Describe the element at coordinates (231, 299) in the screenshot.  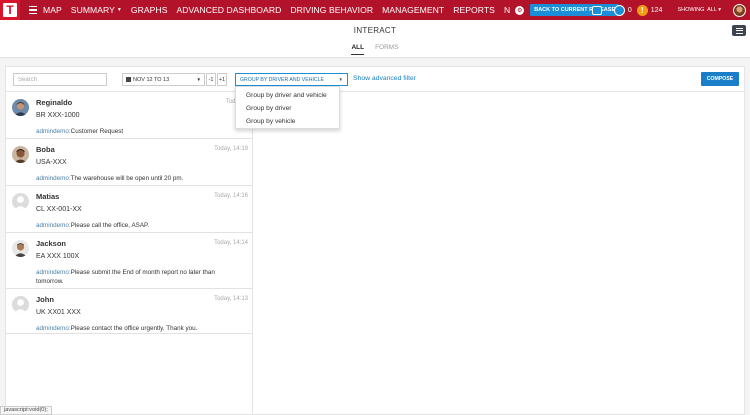
I see `message-time: Today, 14:13` at that location.